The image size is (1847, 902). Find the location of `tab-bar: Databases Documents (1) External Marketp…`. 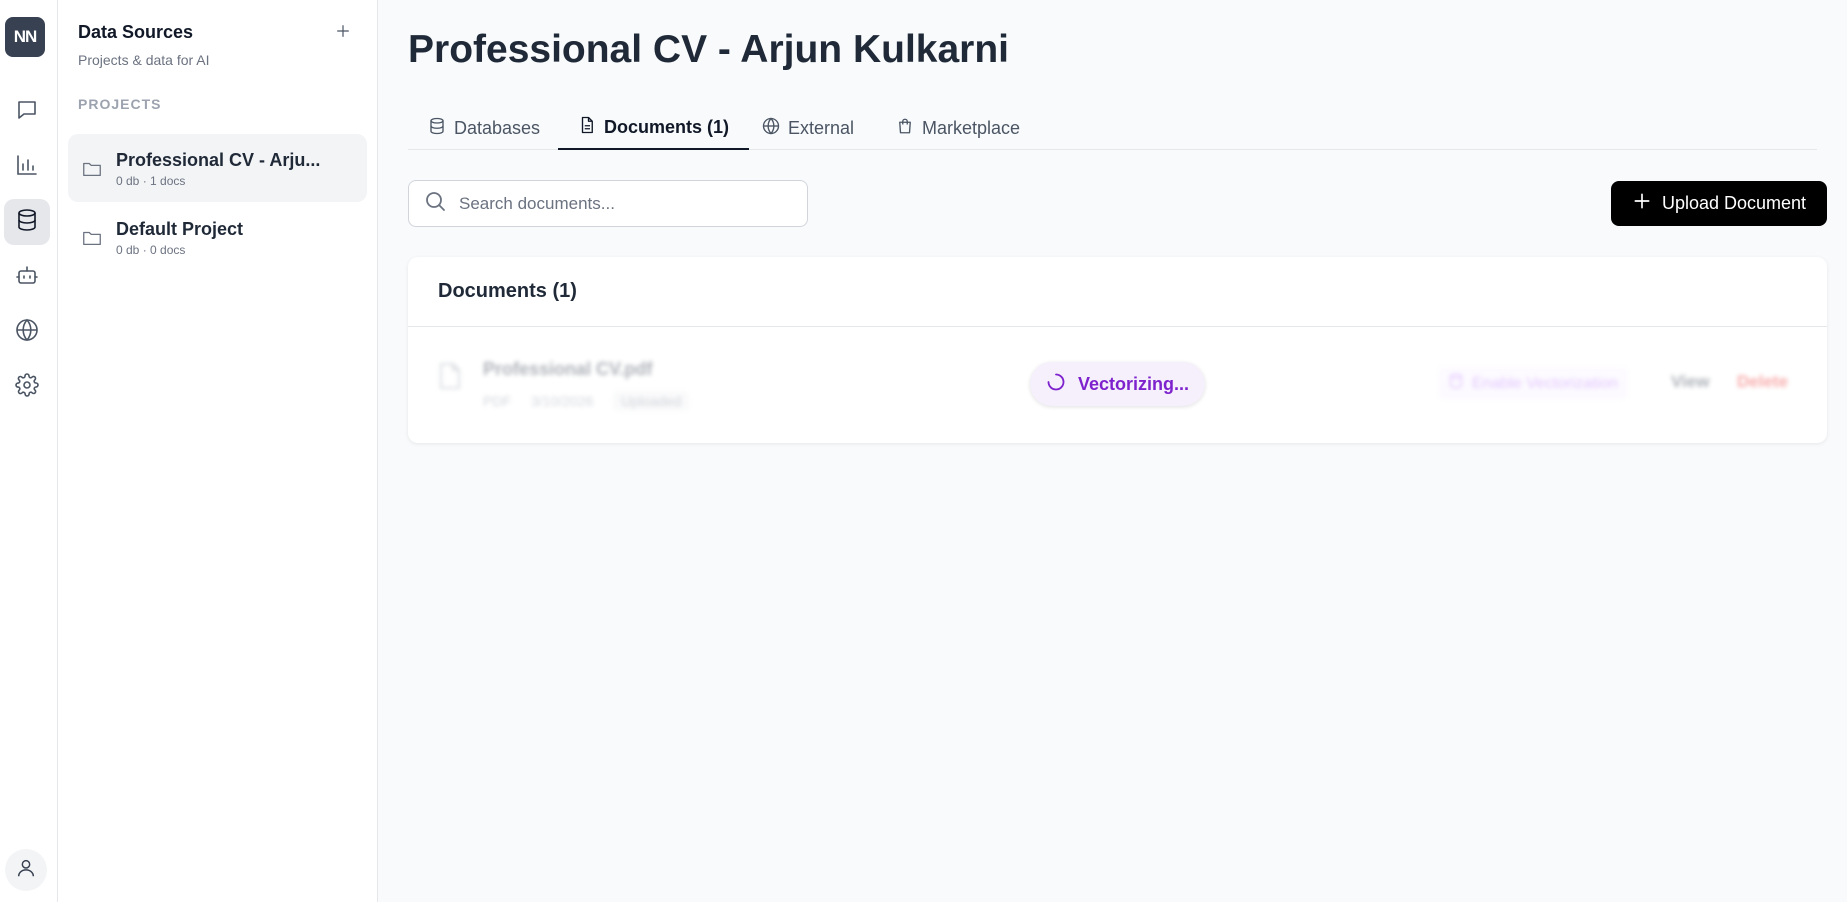

tab-bar: Databases Documents (1) External Marketp… is located at coordinates (1112, 128).